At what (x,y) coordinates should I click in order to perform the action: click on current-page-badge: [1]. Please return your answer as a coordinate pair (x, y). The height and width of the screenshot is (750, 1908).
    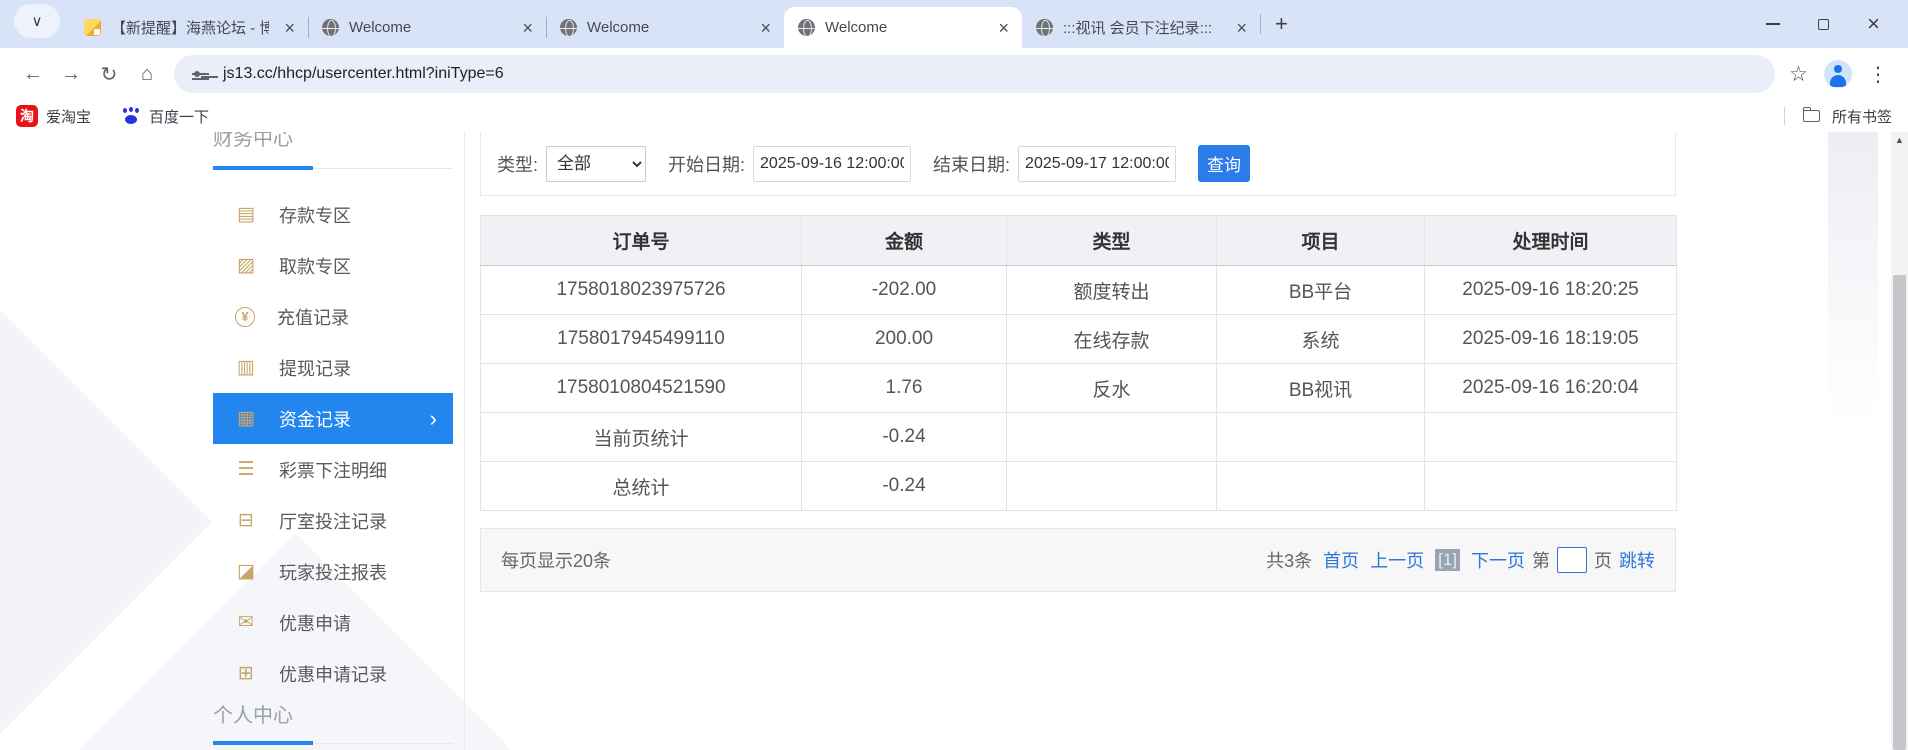
    Looking at the image, I should click on (1447, 560).